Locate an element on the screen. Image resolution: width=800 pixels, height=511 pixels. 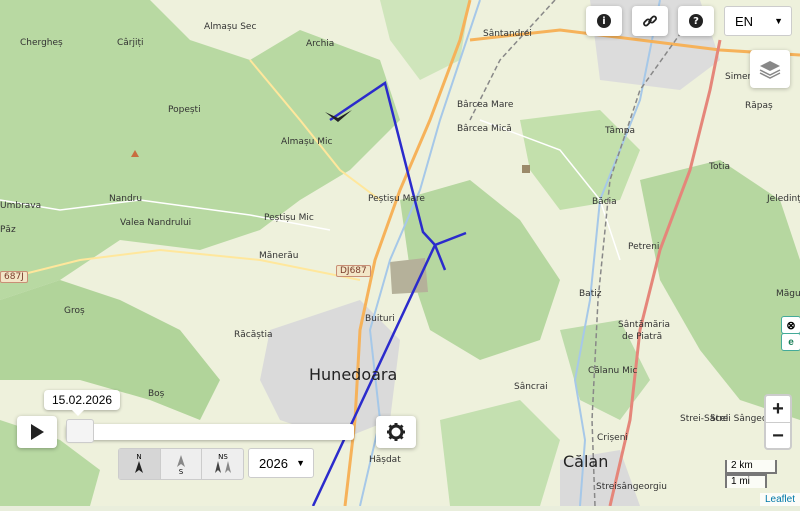
close-panel-button: ⊗ is located at coordinates (790, 325).